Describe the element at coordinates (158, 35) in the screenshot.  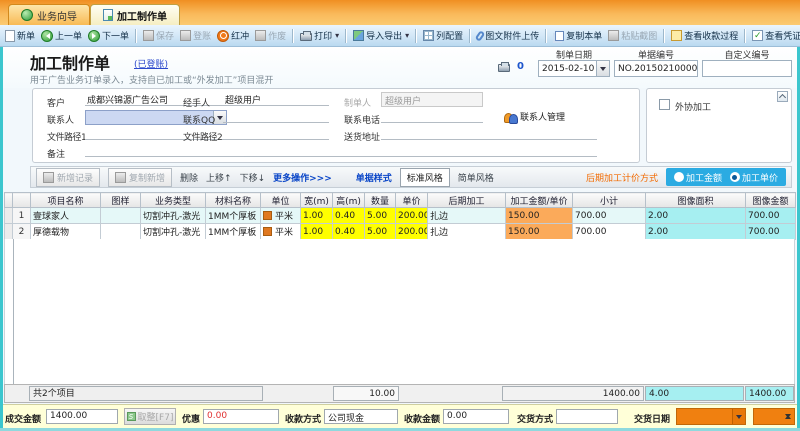
I see `save-button: 保存` at that location.